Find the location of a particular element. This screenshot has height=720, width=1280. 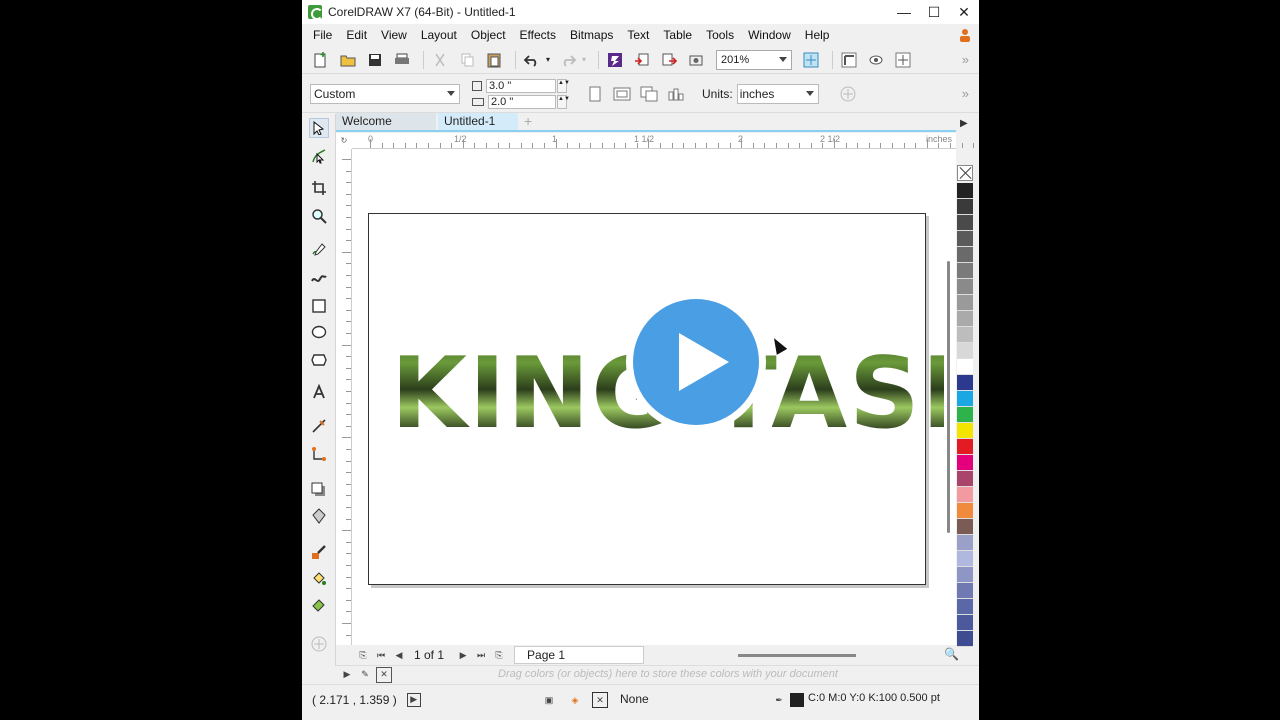

zoom-tool-icon is located at coordinates (319, 216).